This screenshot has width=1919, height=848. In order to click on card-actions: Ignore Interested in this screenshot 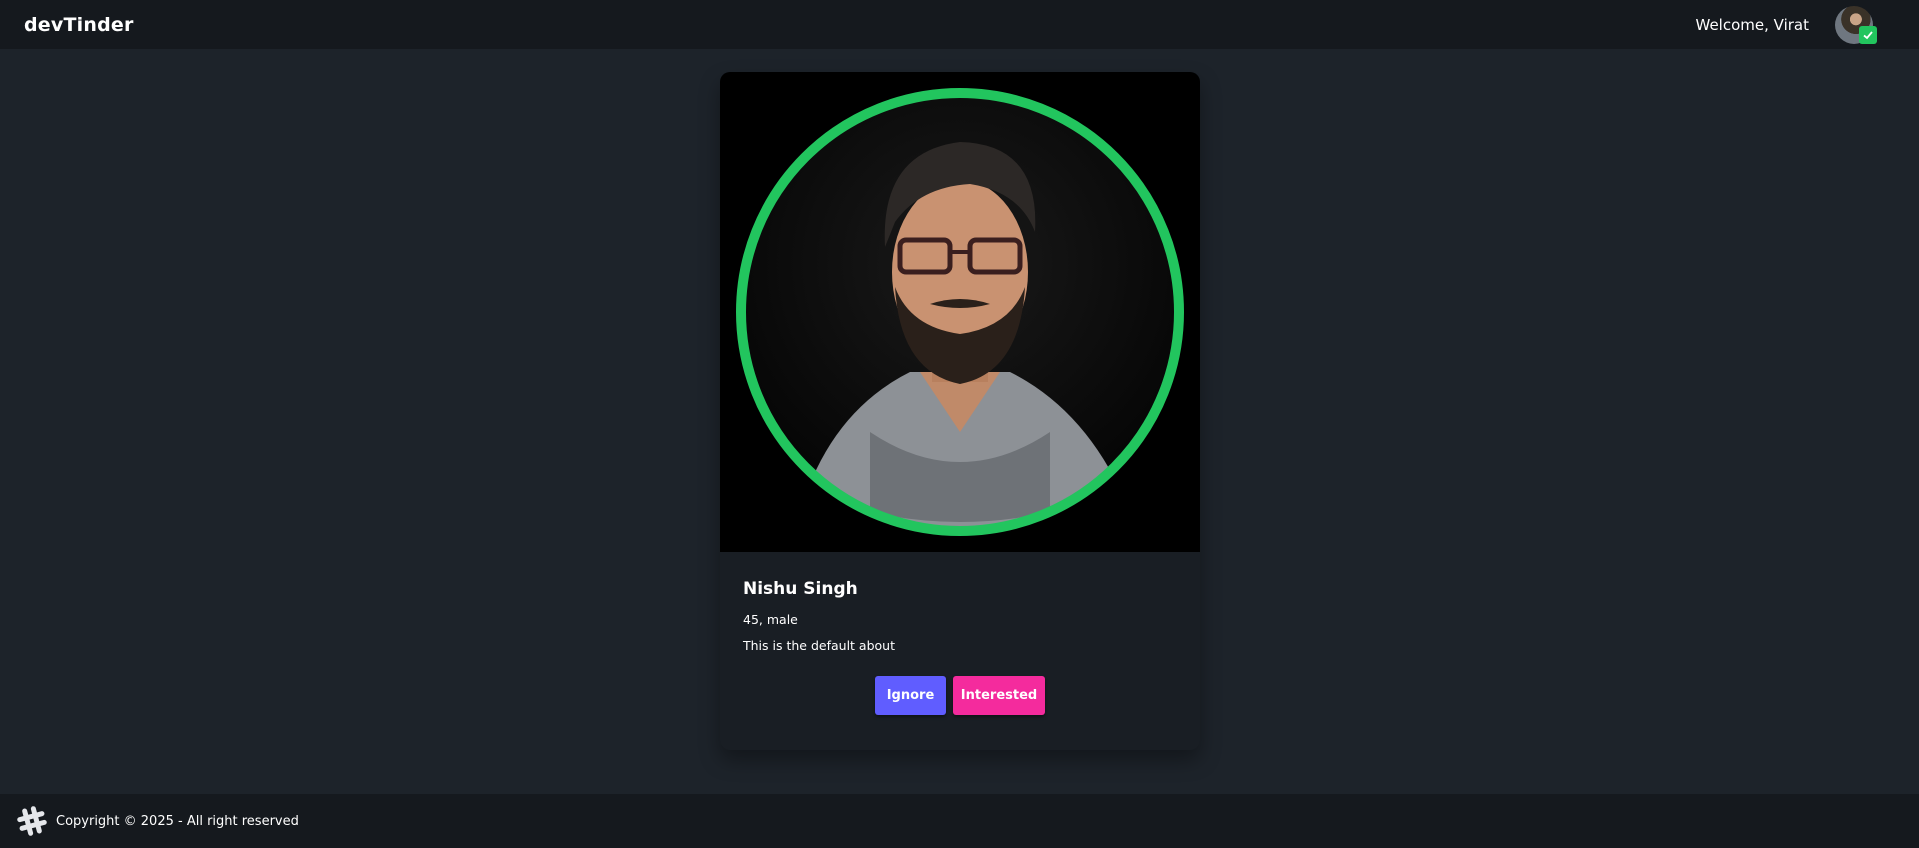, I will do `click(960, 695)`.